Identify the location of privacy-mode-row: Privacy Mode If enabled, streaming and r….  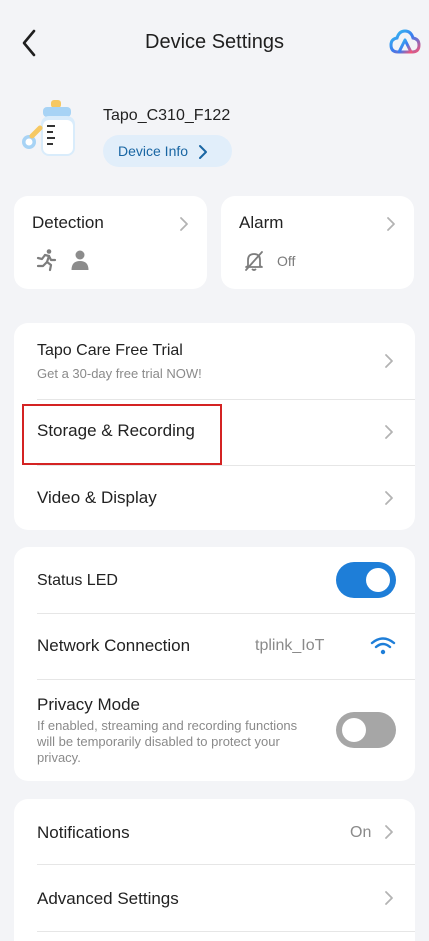
(214, 730).